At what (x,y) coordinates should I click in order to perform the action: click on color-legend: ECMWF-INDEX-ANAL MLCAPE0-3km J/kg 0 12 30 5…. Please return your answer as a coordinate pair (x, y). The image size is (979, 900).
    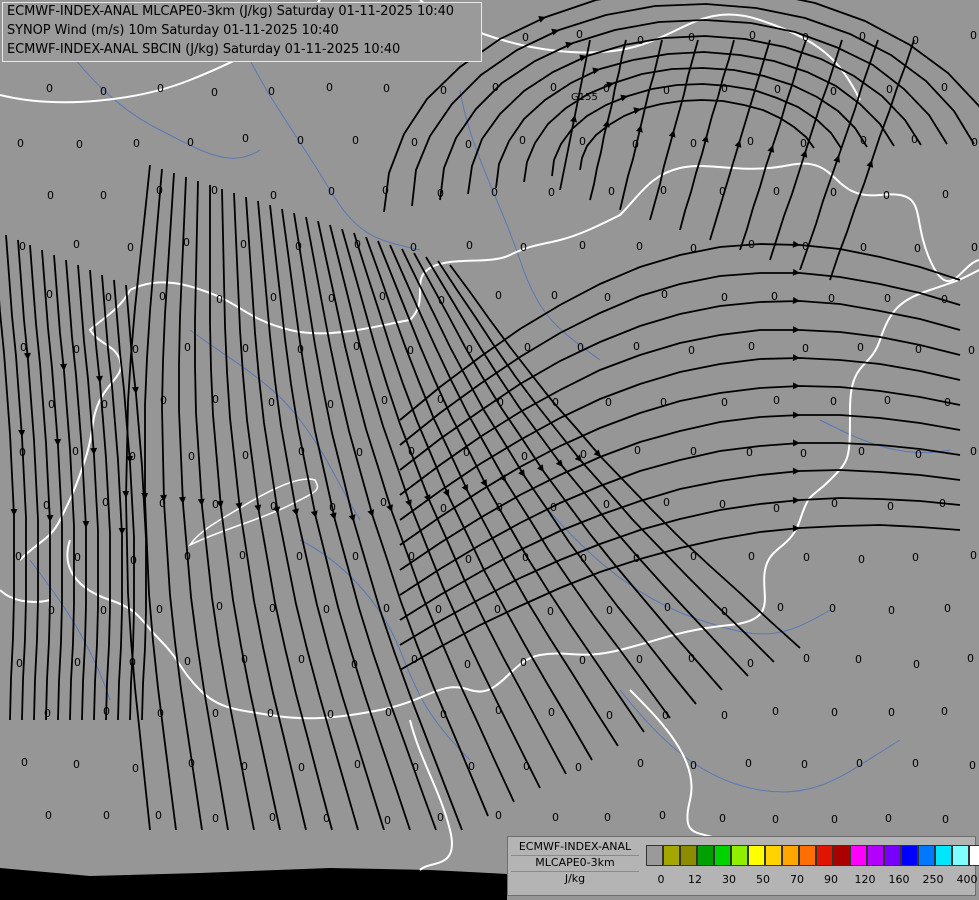
    Looking at the image, I should click on (743, 866).